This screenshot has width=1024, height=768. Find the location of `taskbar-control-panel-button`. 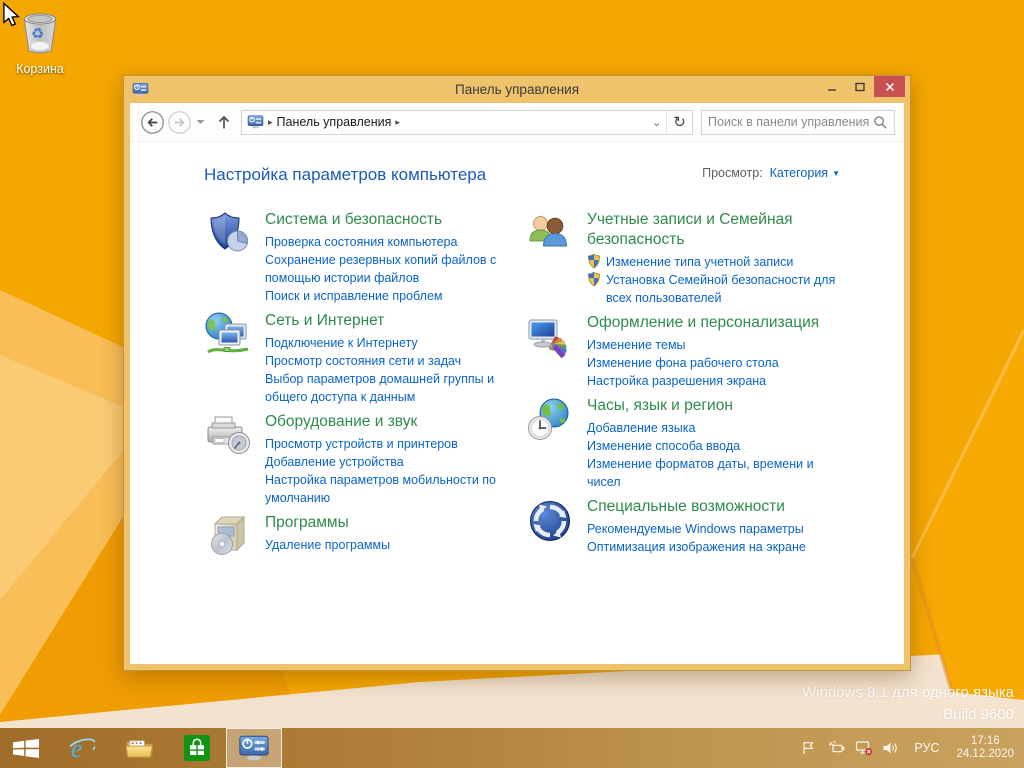

taskbar-control-panel-button is located at coordinates (254, 748).